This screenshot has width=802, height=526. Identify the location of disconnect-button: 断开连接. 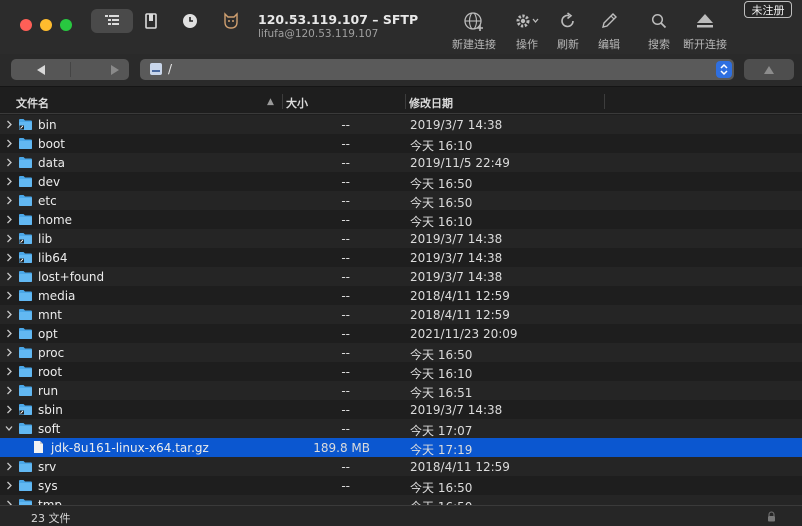
(705, 31).